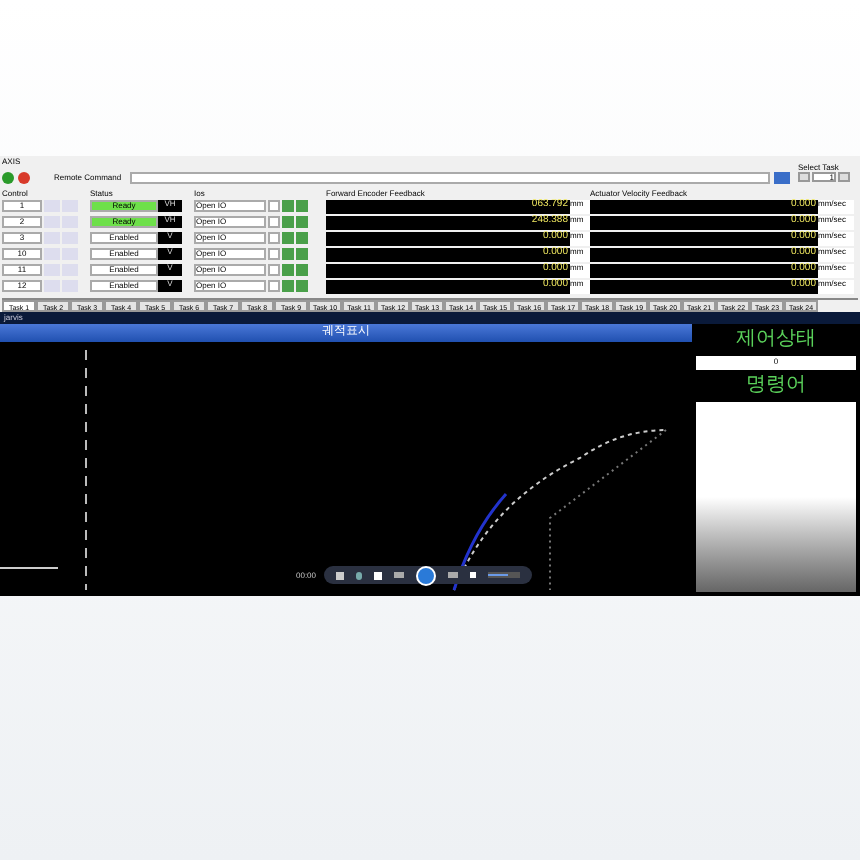 The height and width of the screenshot is (860, 860). I want to click on previous-button, so click(804, 176).